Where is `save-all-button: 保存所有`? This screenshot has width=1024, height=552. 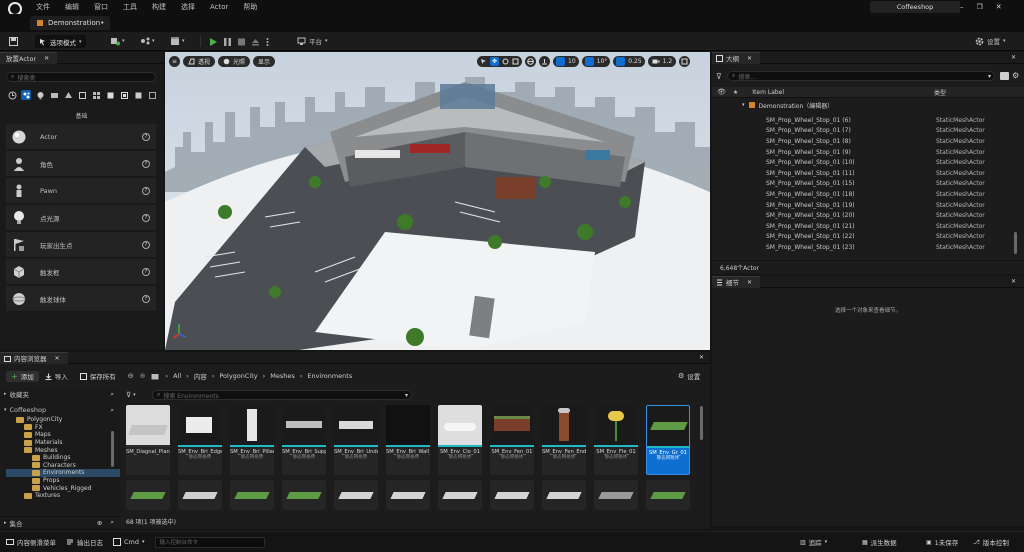 save-all-button: 保存所有 is located at coordinates (97, 376).